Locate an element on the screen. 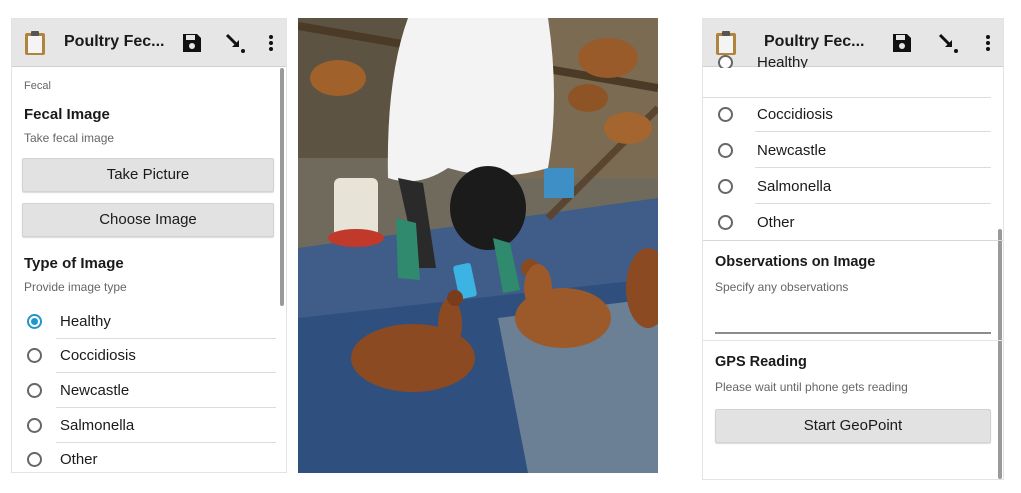 The image size is (1021, 493). option-label: Healthy is located at coordinates (85, 321).